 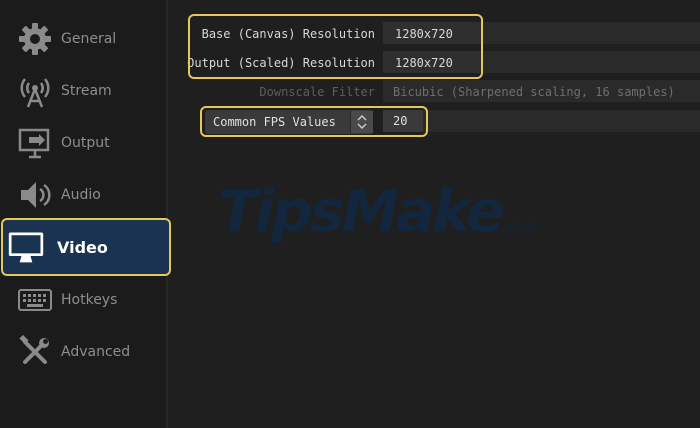 I want to click on sidebar-item-advanced: Advanced, so click(x=83, y=352).